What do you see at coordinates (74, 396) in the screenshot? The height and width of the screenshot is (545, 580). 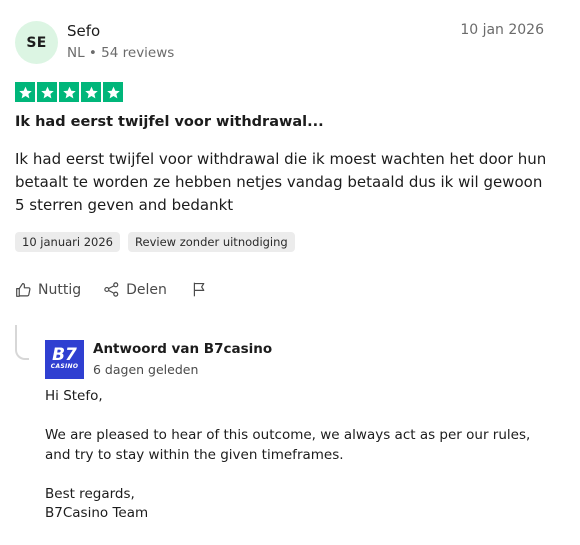 I see `reply-greeting: Hi Stefo,` at bounding box center [74, 396].